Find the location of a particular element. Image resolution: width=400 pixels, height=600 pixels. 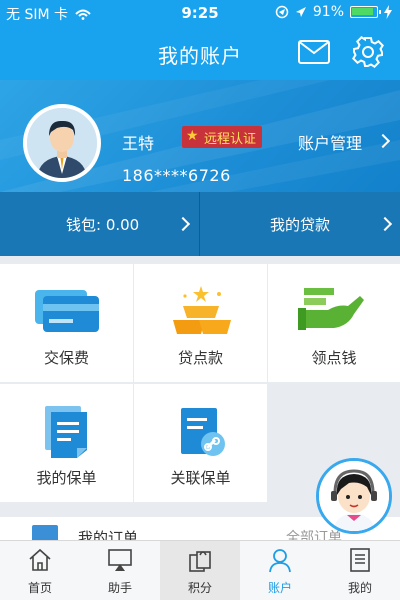

status-bar: 无 SIM 卡 9:25 91% is located at coordinates (200, 13).